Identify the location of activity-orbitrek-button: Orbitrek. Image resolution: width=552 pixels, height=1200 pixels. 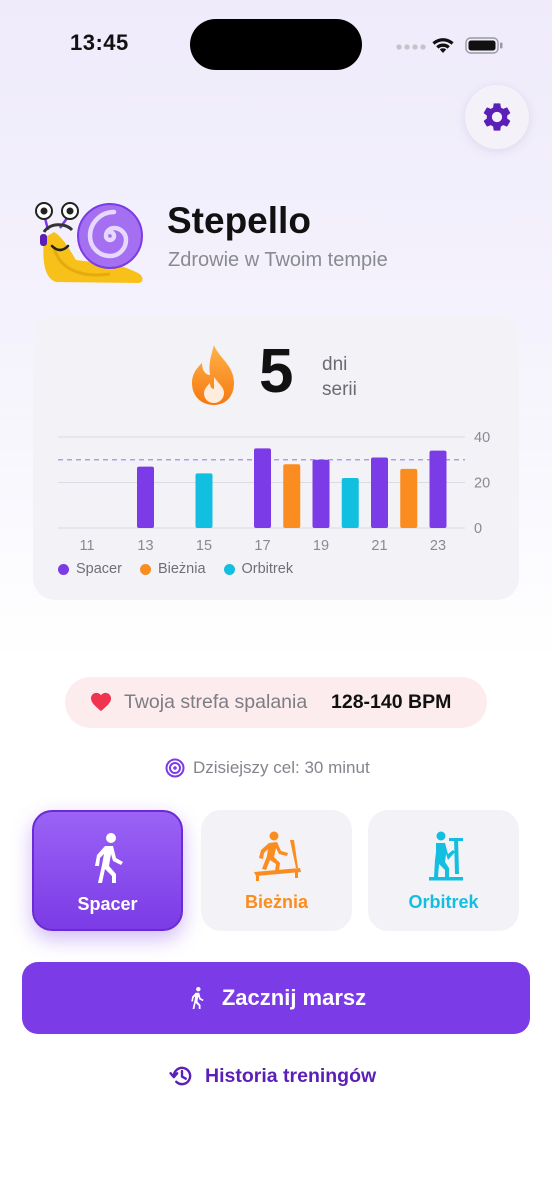
(443, 870).